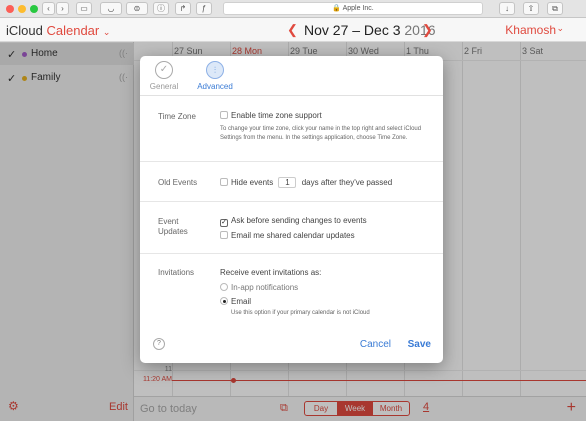 This screenshot has height=421, width=586. I want to click on close-window-button, so click(10, 9).